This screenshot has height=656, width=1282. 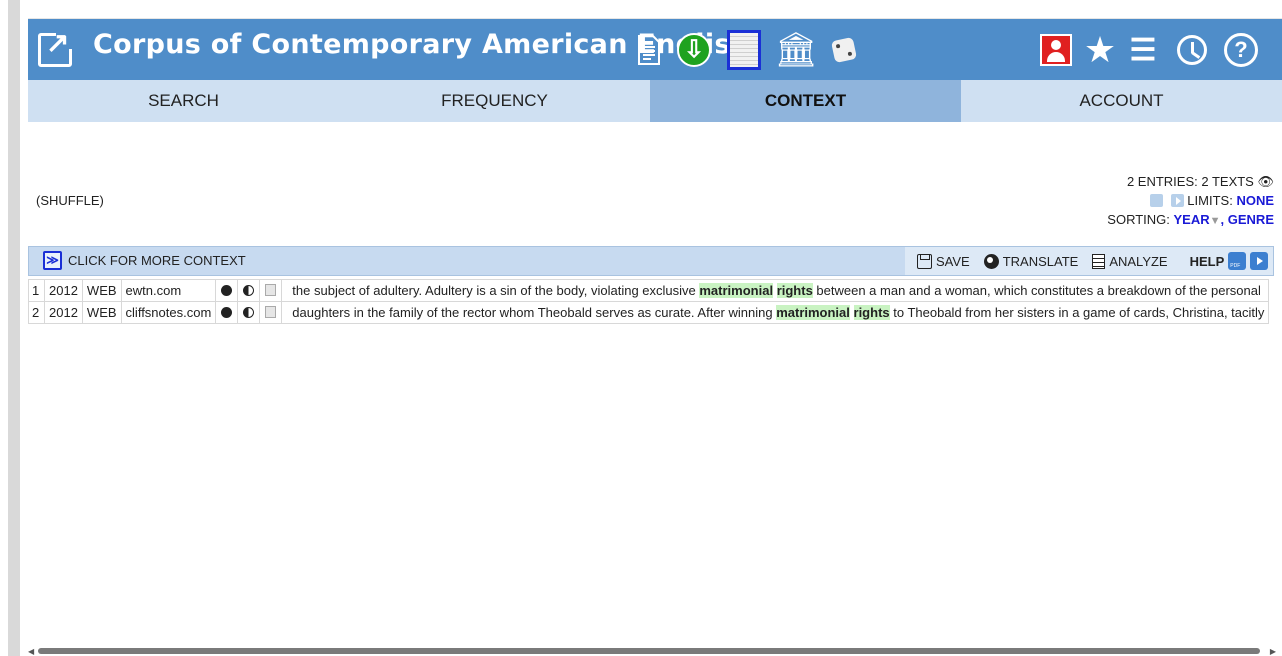 What do you see at coordinates (694, 50) in the screenshot?
I see `download-icon: ⇩` at bounding box center [694, 50].